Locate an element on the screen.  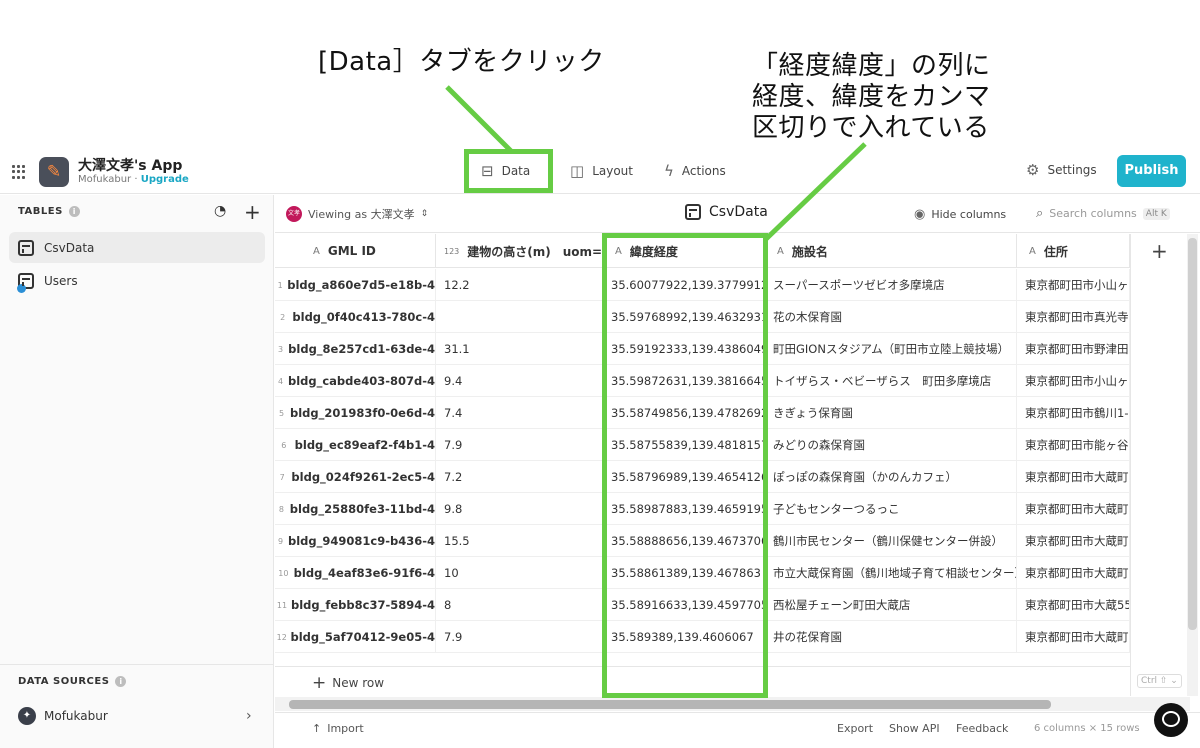
tab-layout: ◫ Layout is located at coordinates (601, 171).